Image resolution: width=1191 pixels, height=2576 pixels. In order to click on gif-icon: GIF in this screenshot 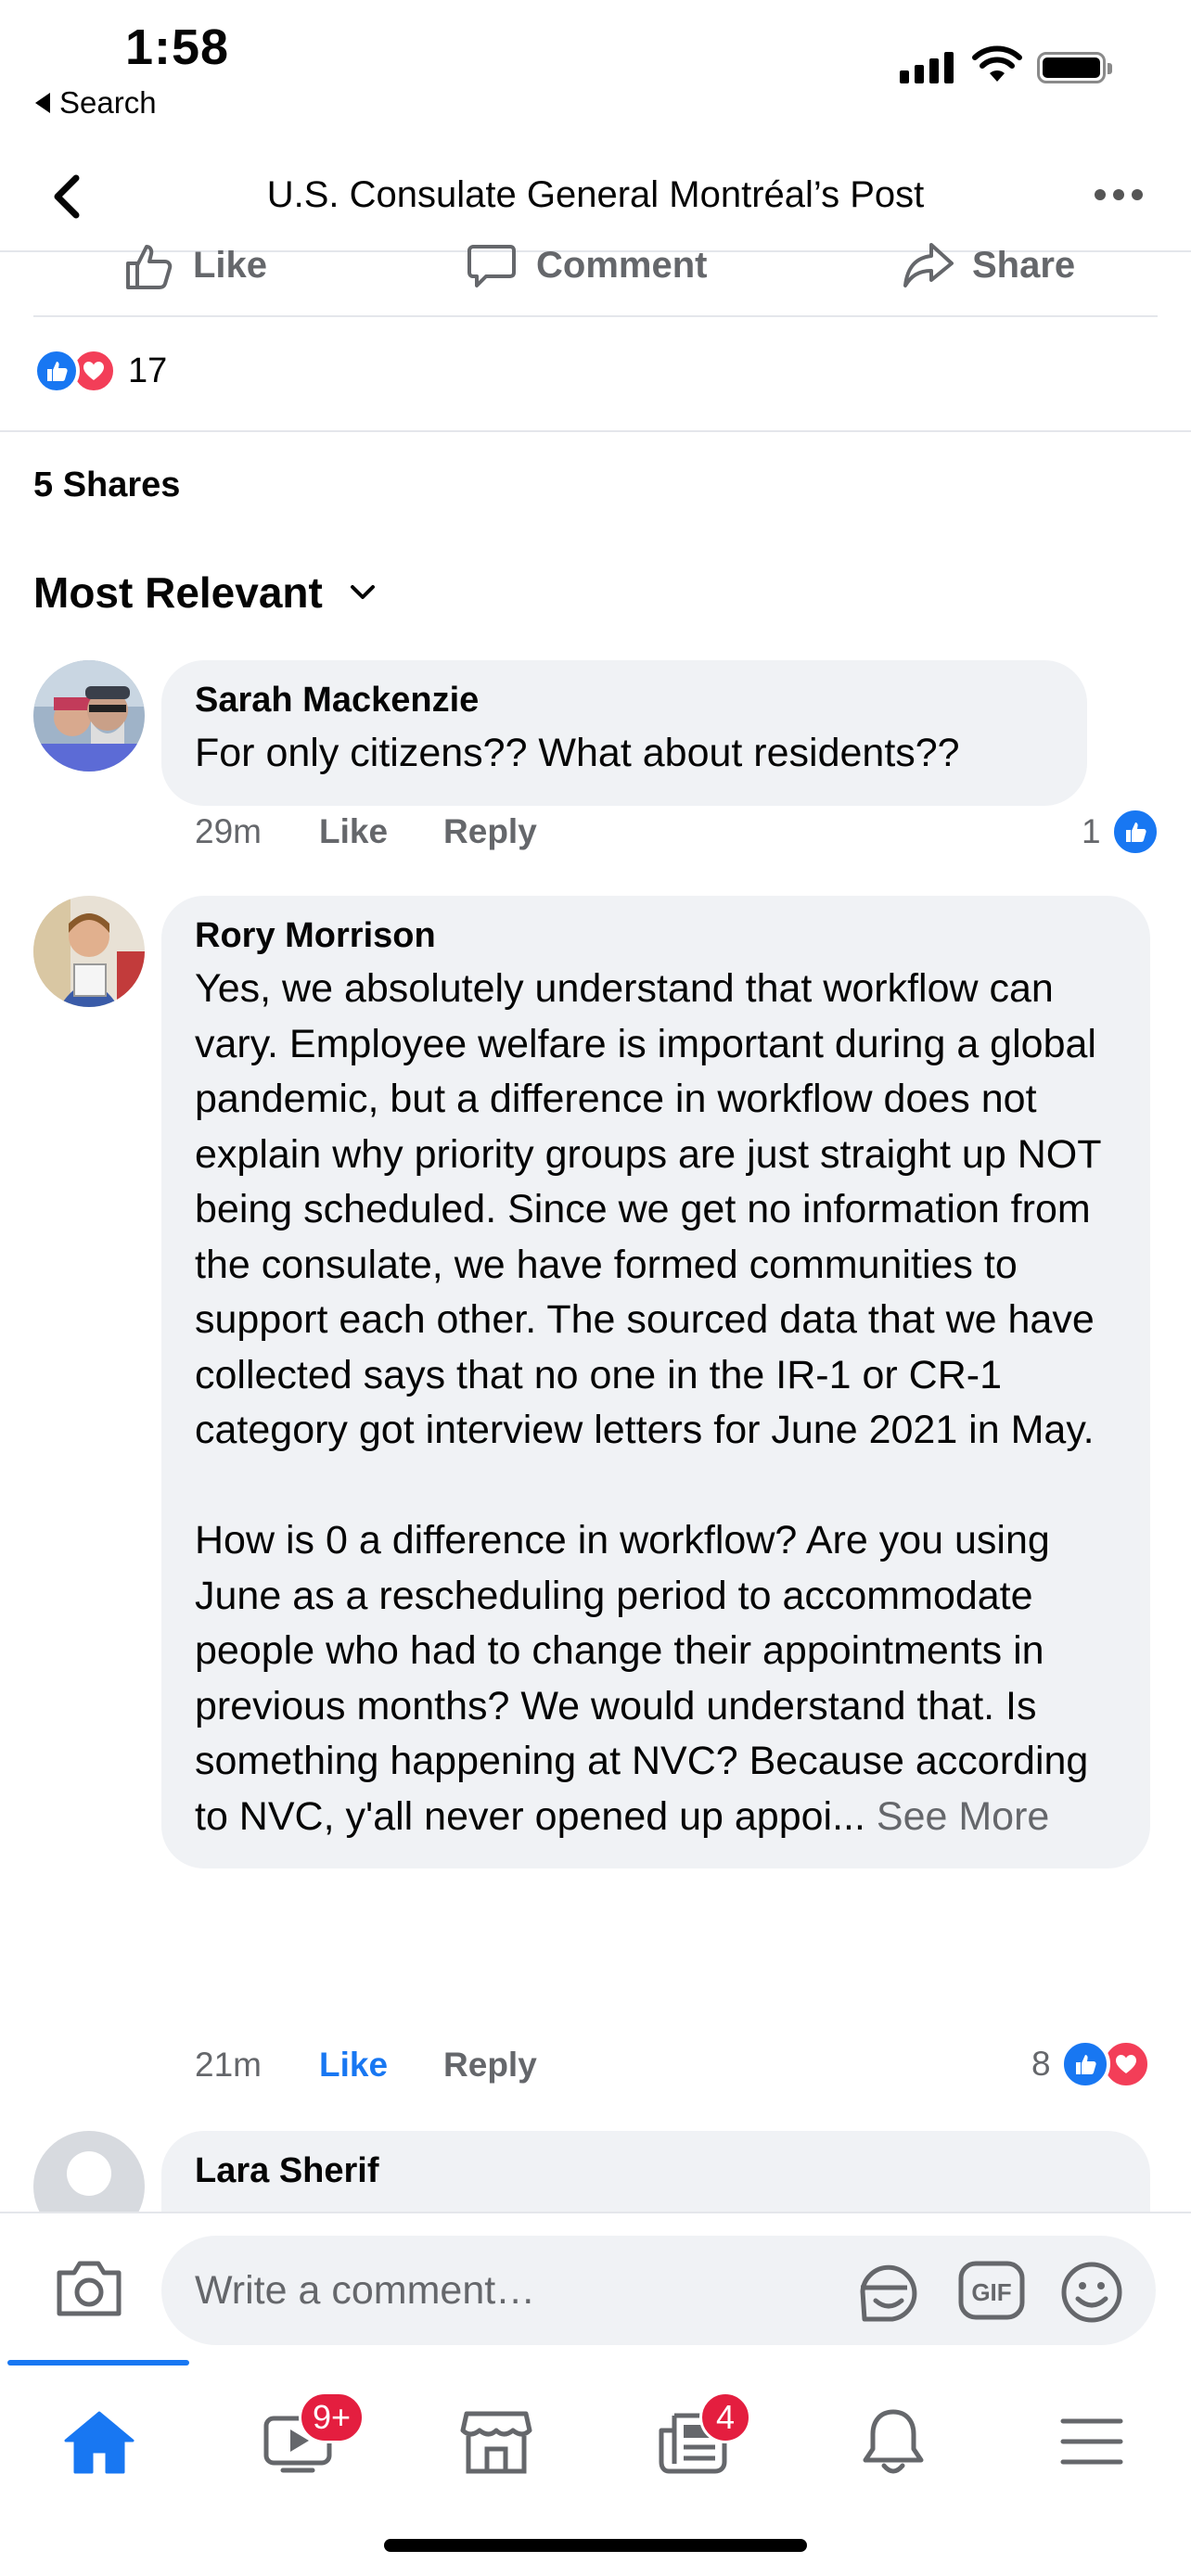, I will do `click(992, 2290)`.